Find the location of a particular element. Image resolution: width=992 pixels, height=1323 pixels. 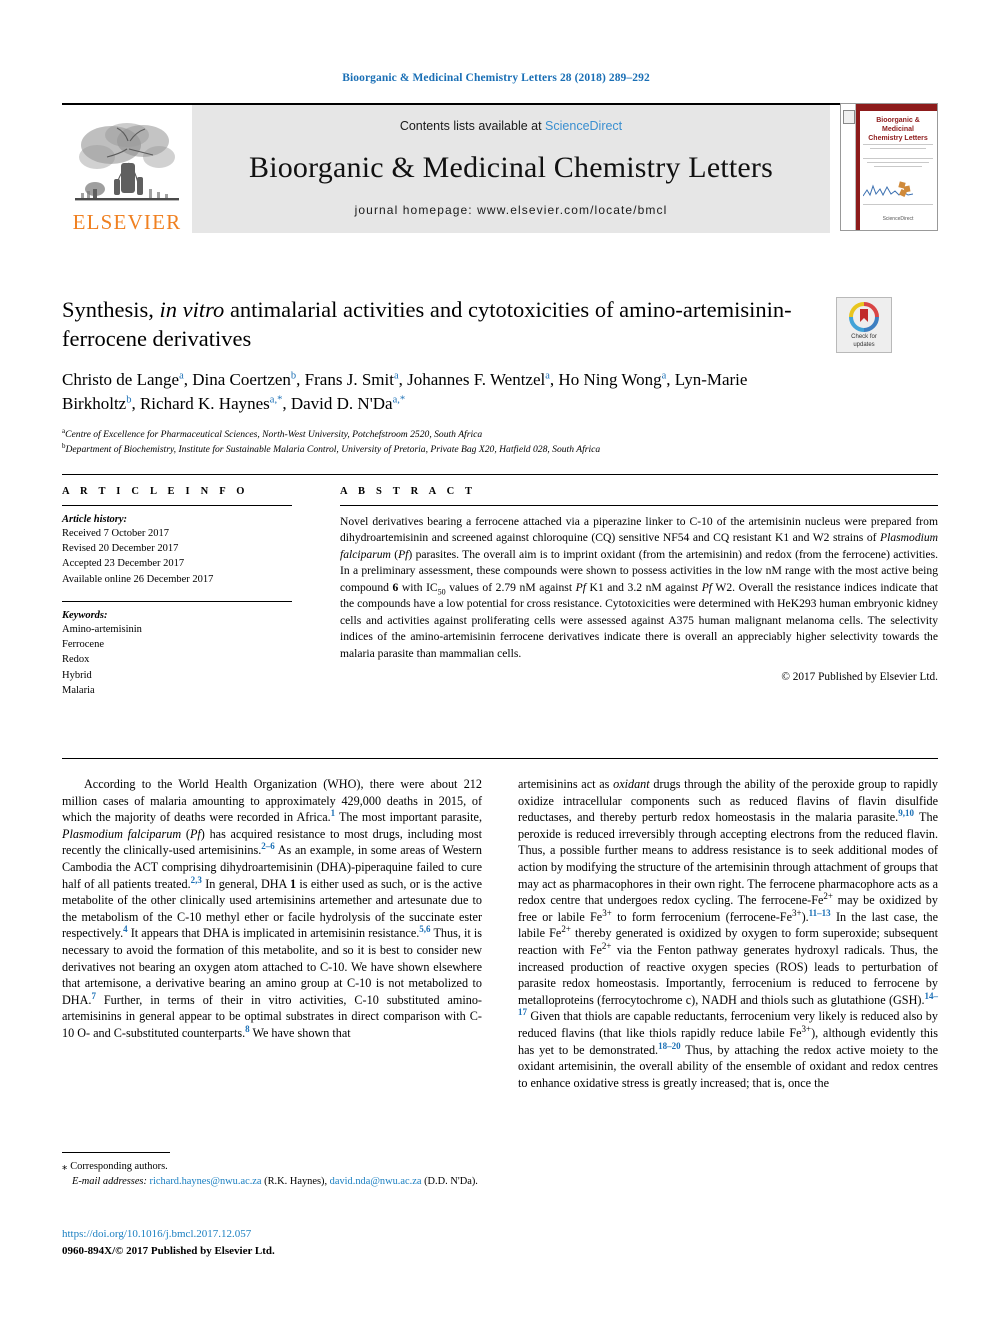

text-run: The most important parasite, is located at coordinates (408, 817).